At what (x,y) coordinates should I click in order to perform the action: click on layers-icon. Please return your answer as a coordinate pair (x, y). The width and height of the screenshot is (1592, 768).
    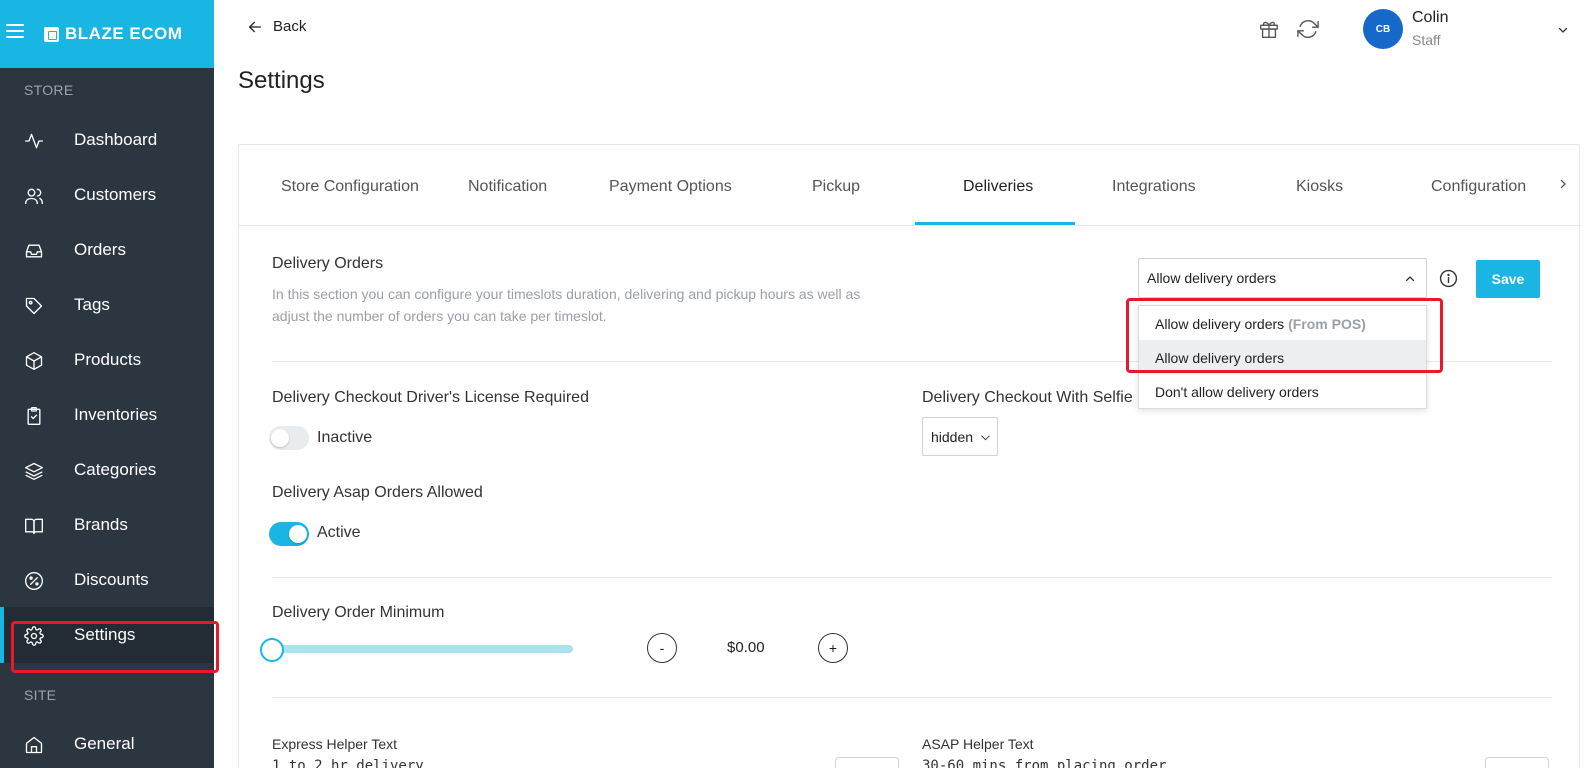
    Looking at the image, I should click on (34, 471).